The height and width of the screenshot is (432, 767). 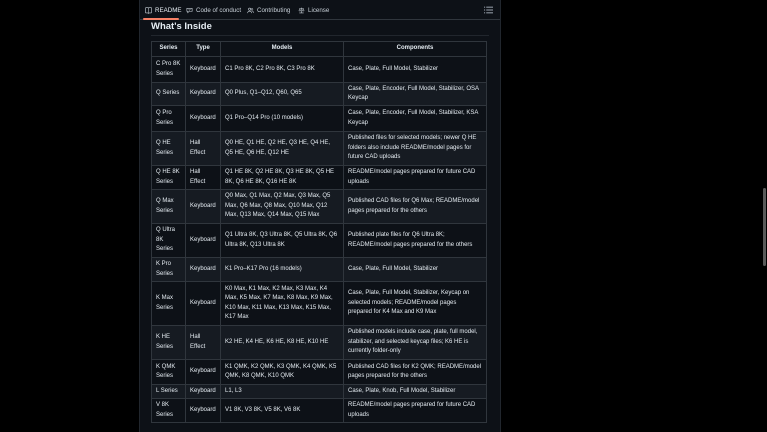 What do you see at coordinates (488, 10) in the screenshot?
I see `list-icon` at bounding box center [488, 10].